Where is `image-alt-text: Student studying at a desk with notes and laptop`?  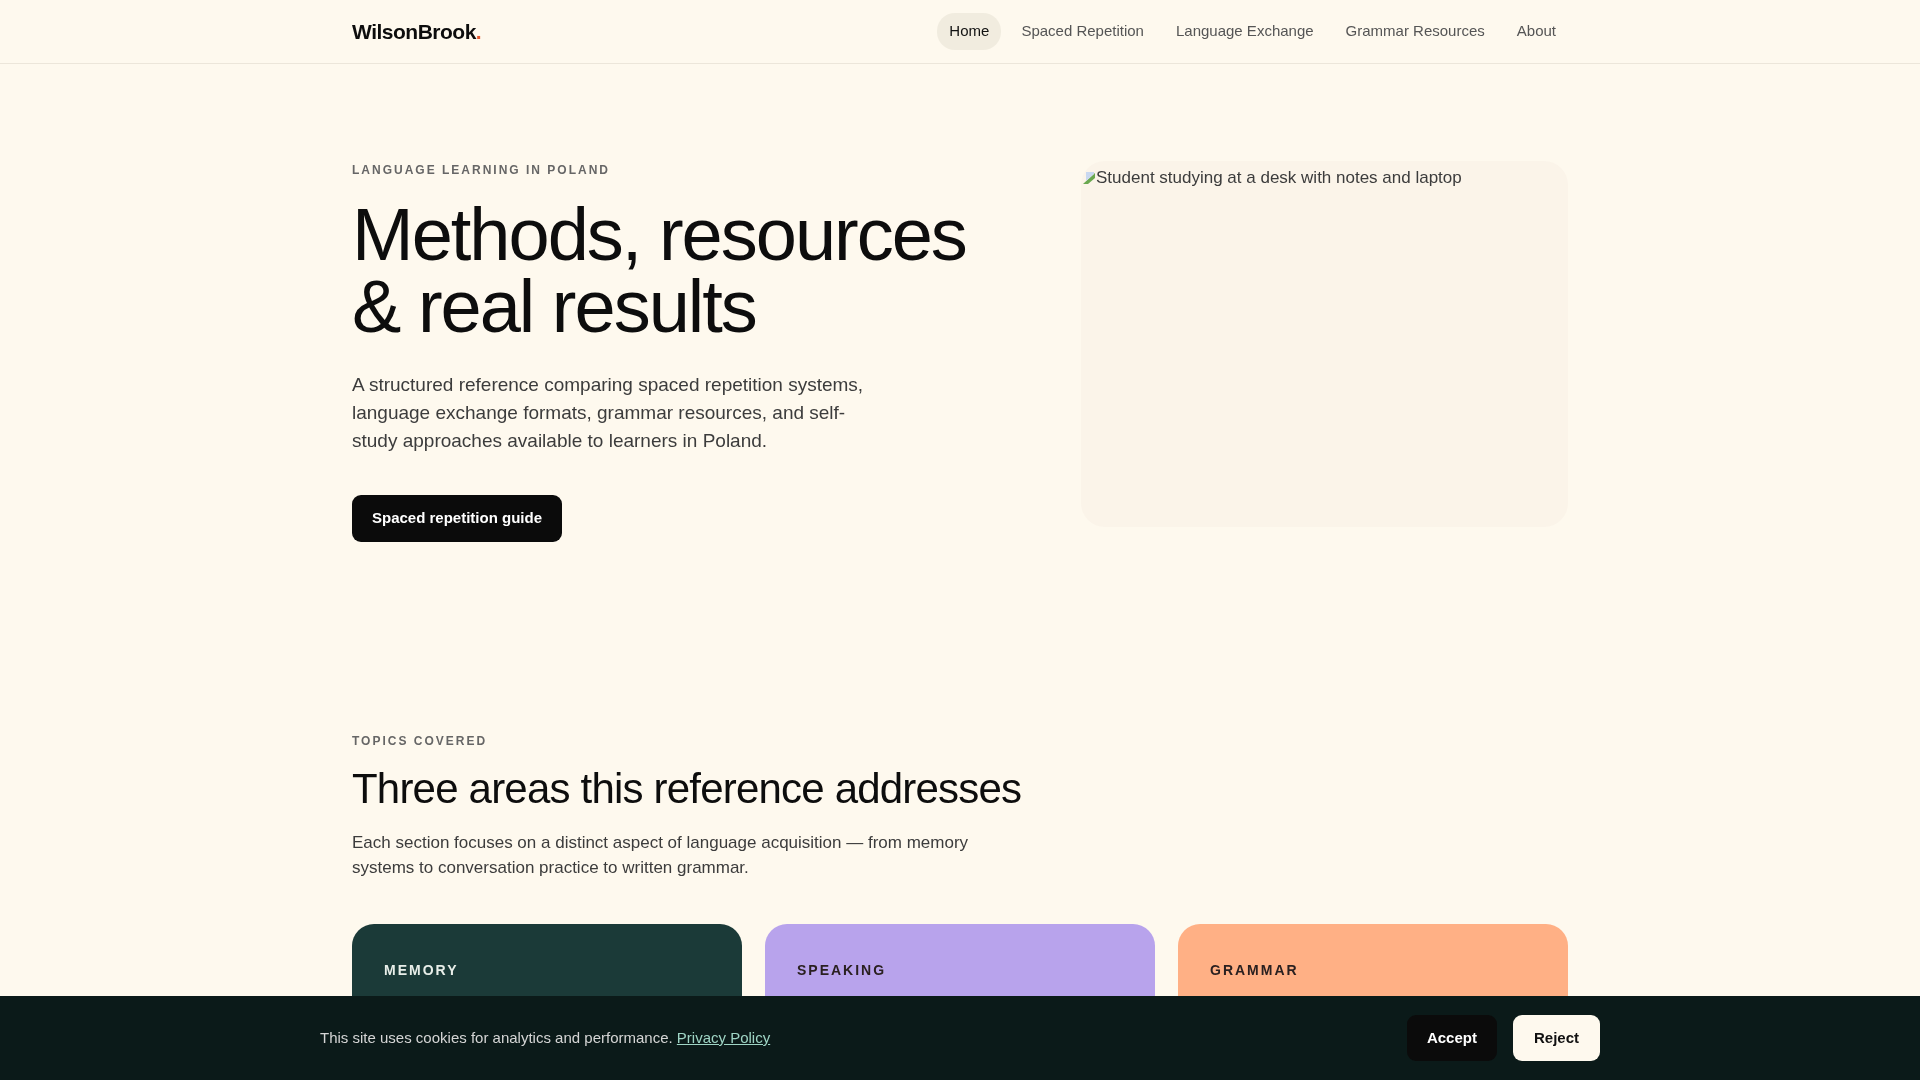 image-alt-text: Student studying at a desk with notes and laptop is located at coordinates (1279, 178).